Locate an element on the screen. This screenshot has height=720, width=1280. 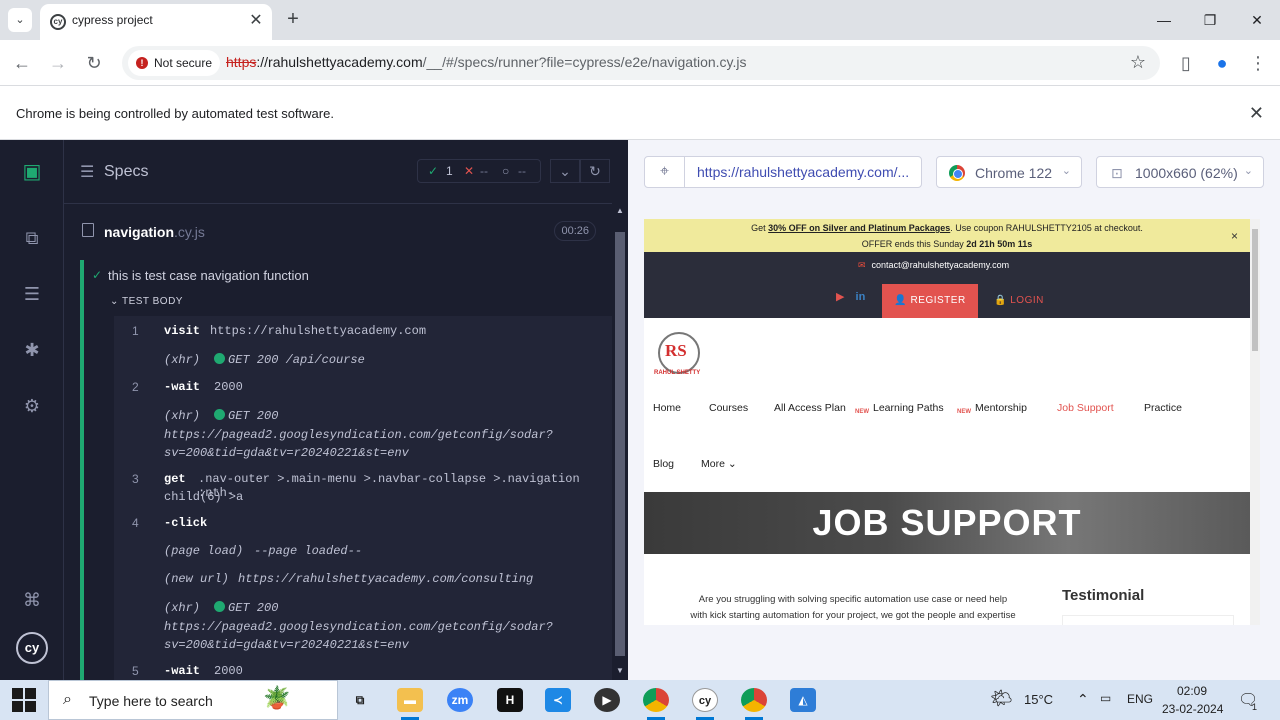
command-number: 5 is located at coordinates (135, 671).